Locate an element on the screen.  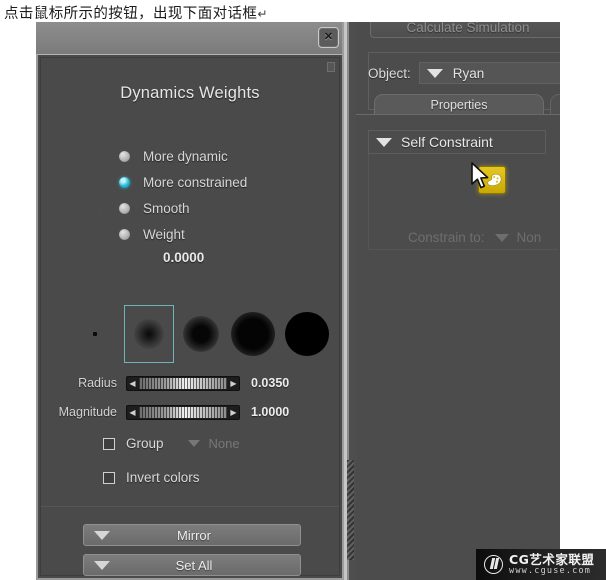
radius-slider: ◀ ▶ is located at coordinates (183, 383).